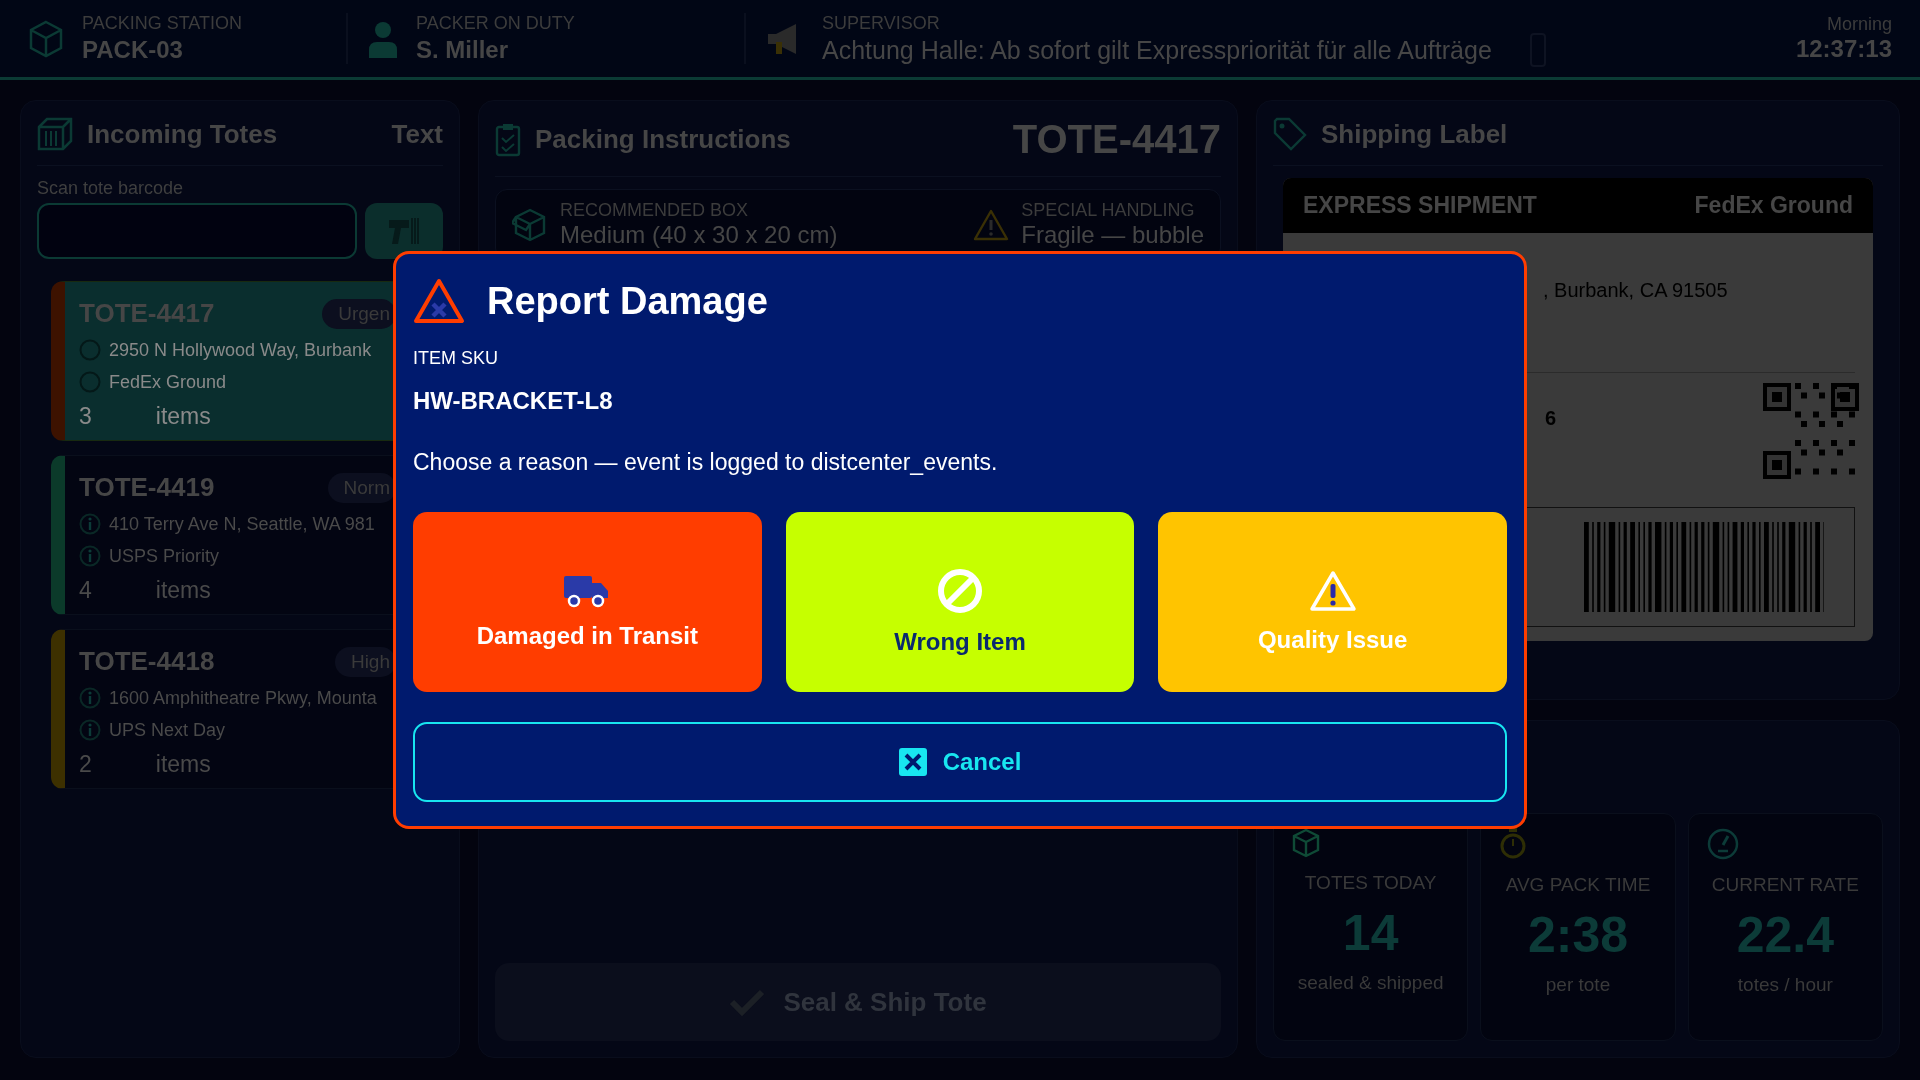 This screenshot has width=1920, height=1080. Describe the element at coordinates (495, 23) in the screenshot. I see `packer-label: PACKER ON DUTY` at that location.